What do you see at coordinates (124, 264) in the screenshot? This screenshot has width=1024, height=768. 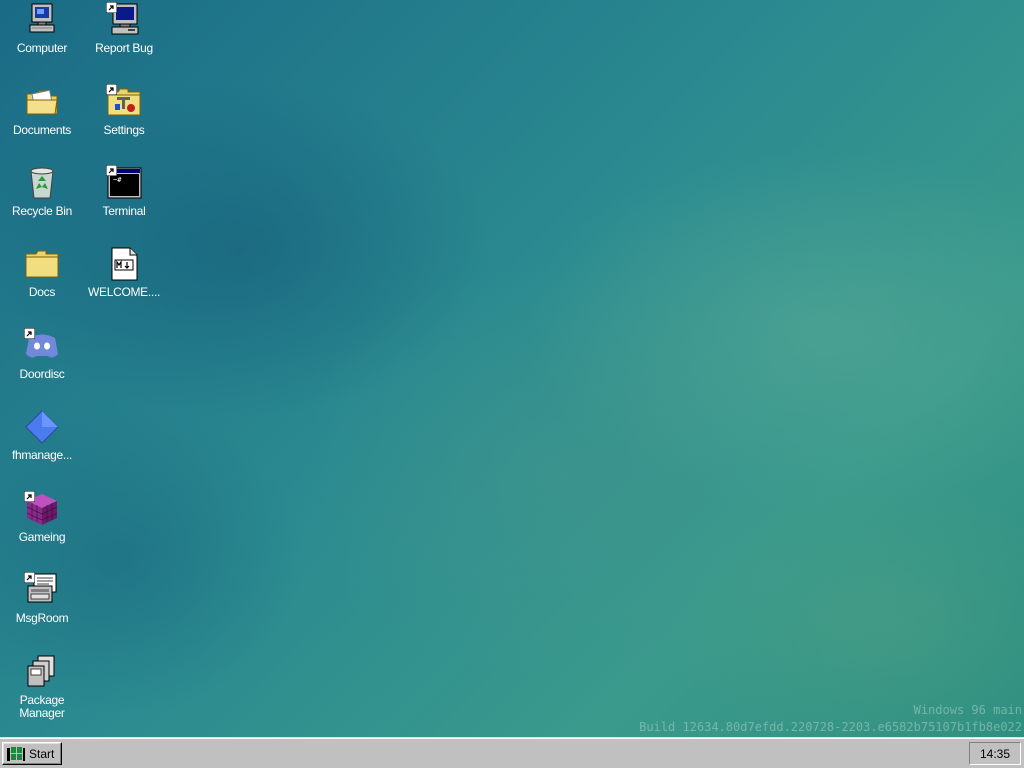 I see `markdown-file-icon` at bounding box center [124, 264].